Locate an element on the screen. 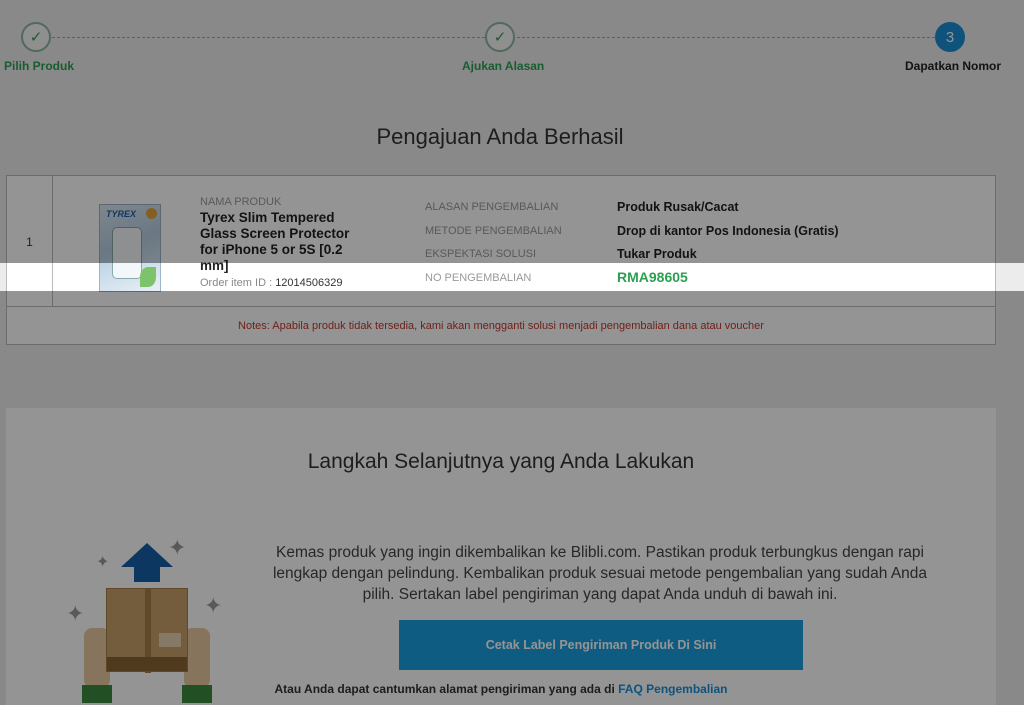 The image size is (1024, 705). return-method-label: METODE PENGEMBALIAN is located at coordinates (493, 231).